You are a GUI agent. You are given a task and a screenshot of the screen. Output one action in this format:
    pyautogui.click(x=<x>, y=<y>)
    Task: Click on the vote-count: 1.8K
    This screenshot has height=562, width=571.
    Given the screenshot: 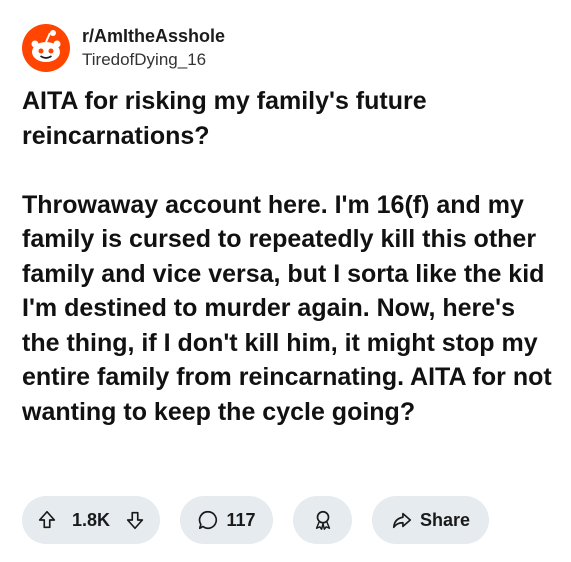 What is the action you would take?
    pyautogui.click(x=91, y=519)
    